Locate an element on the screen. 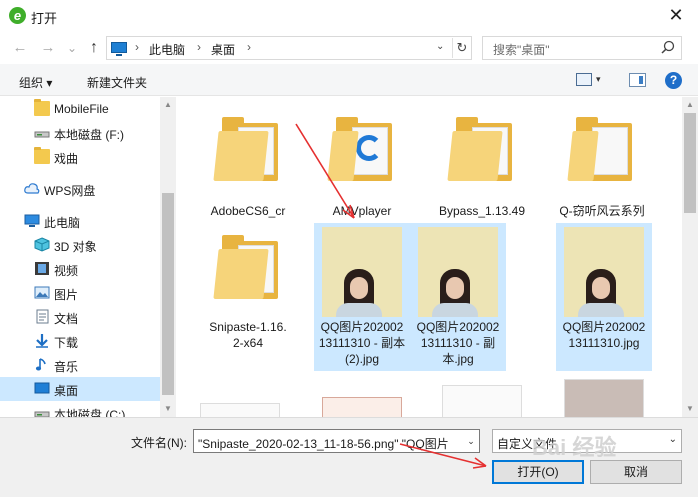 Image resolution: width=698 pixels, height=497 pixels. sidebar-item-this-pc: 此电脑 is located at coordinates (80, 221).